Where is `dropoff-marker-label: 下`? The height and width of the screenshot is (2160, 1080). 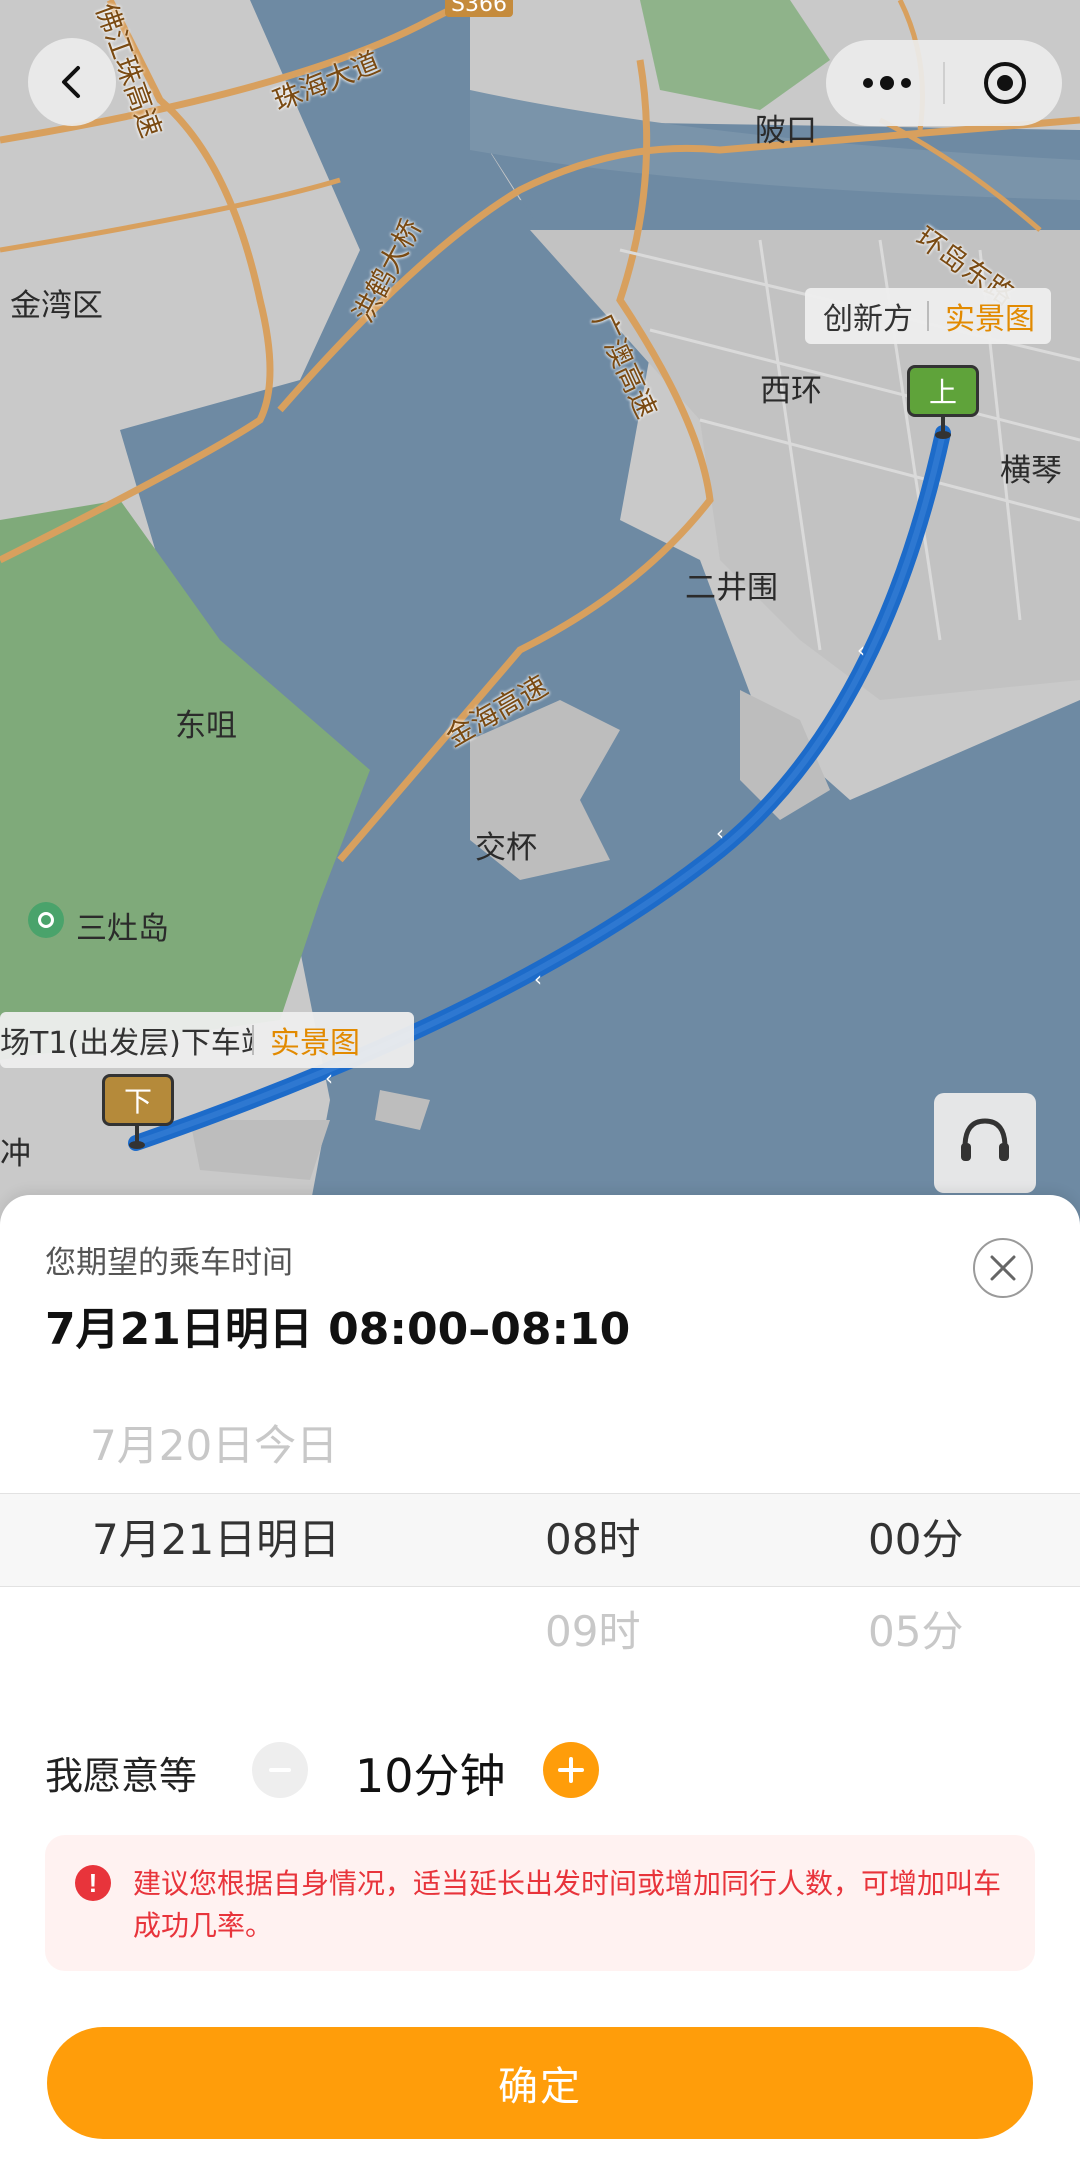 dropoff-marker-label: 下 is located at coordinates (137, 1101).